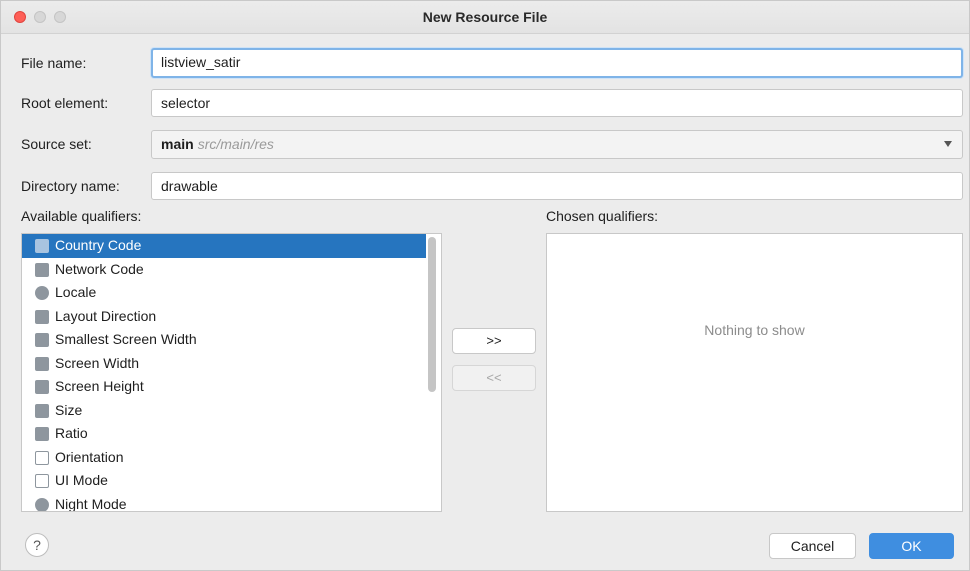  What do you see at coordinates (42, 363) in the screenshot?
I see `screen-width-icon` at bounding box center [42, 363].